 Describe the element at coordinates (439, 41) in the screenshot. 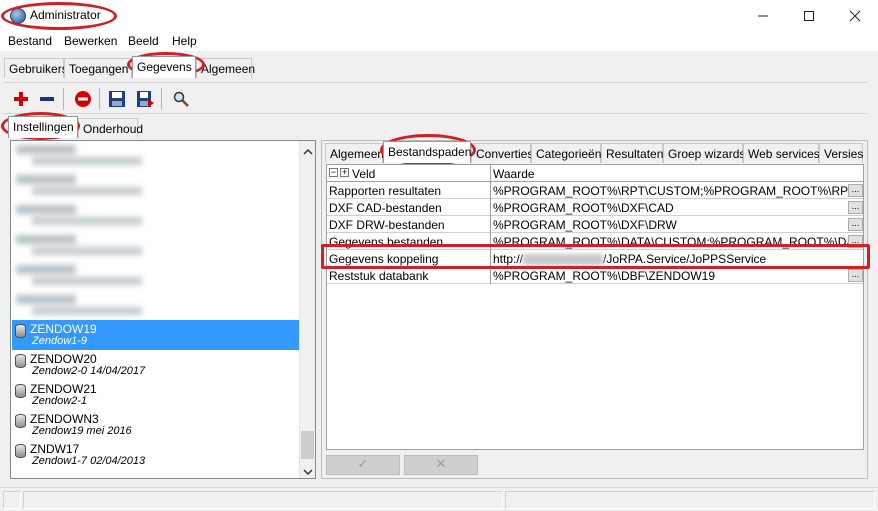

I see `menu-bar: Bestand Bewerken Beeld Help` at that location.